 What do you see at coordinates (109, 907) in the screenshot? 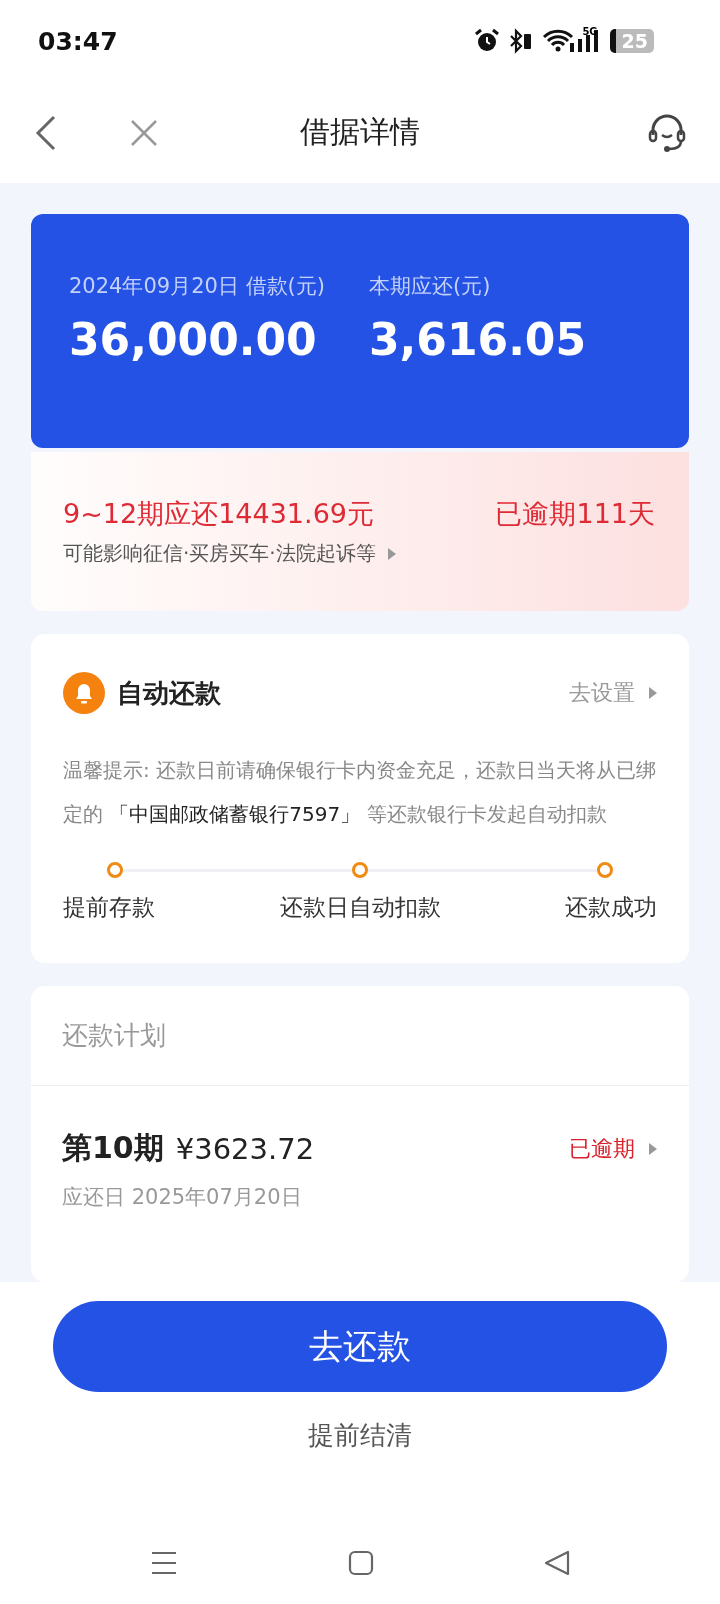
I see `step-label: 提前存款` at bounding box center [109, 907].